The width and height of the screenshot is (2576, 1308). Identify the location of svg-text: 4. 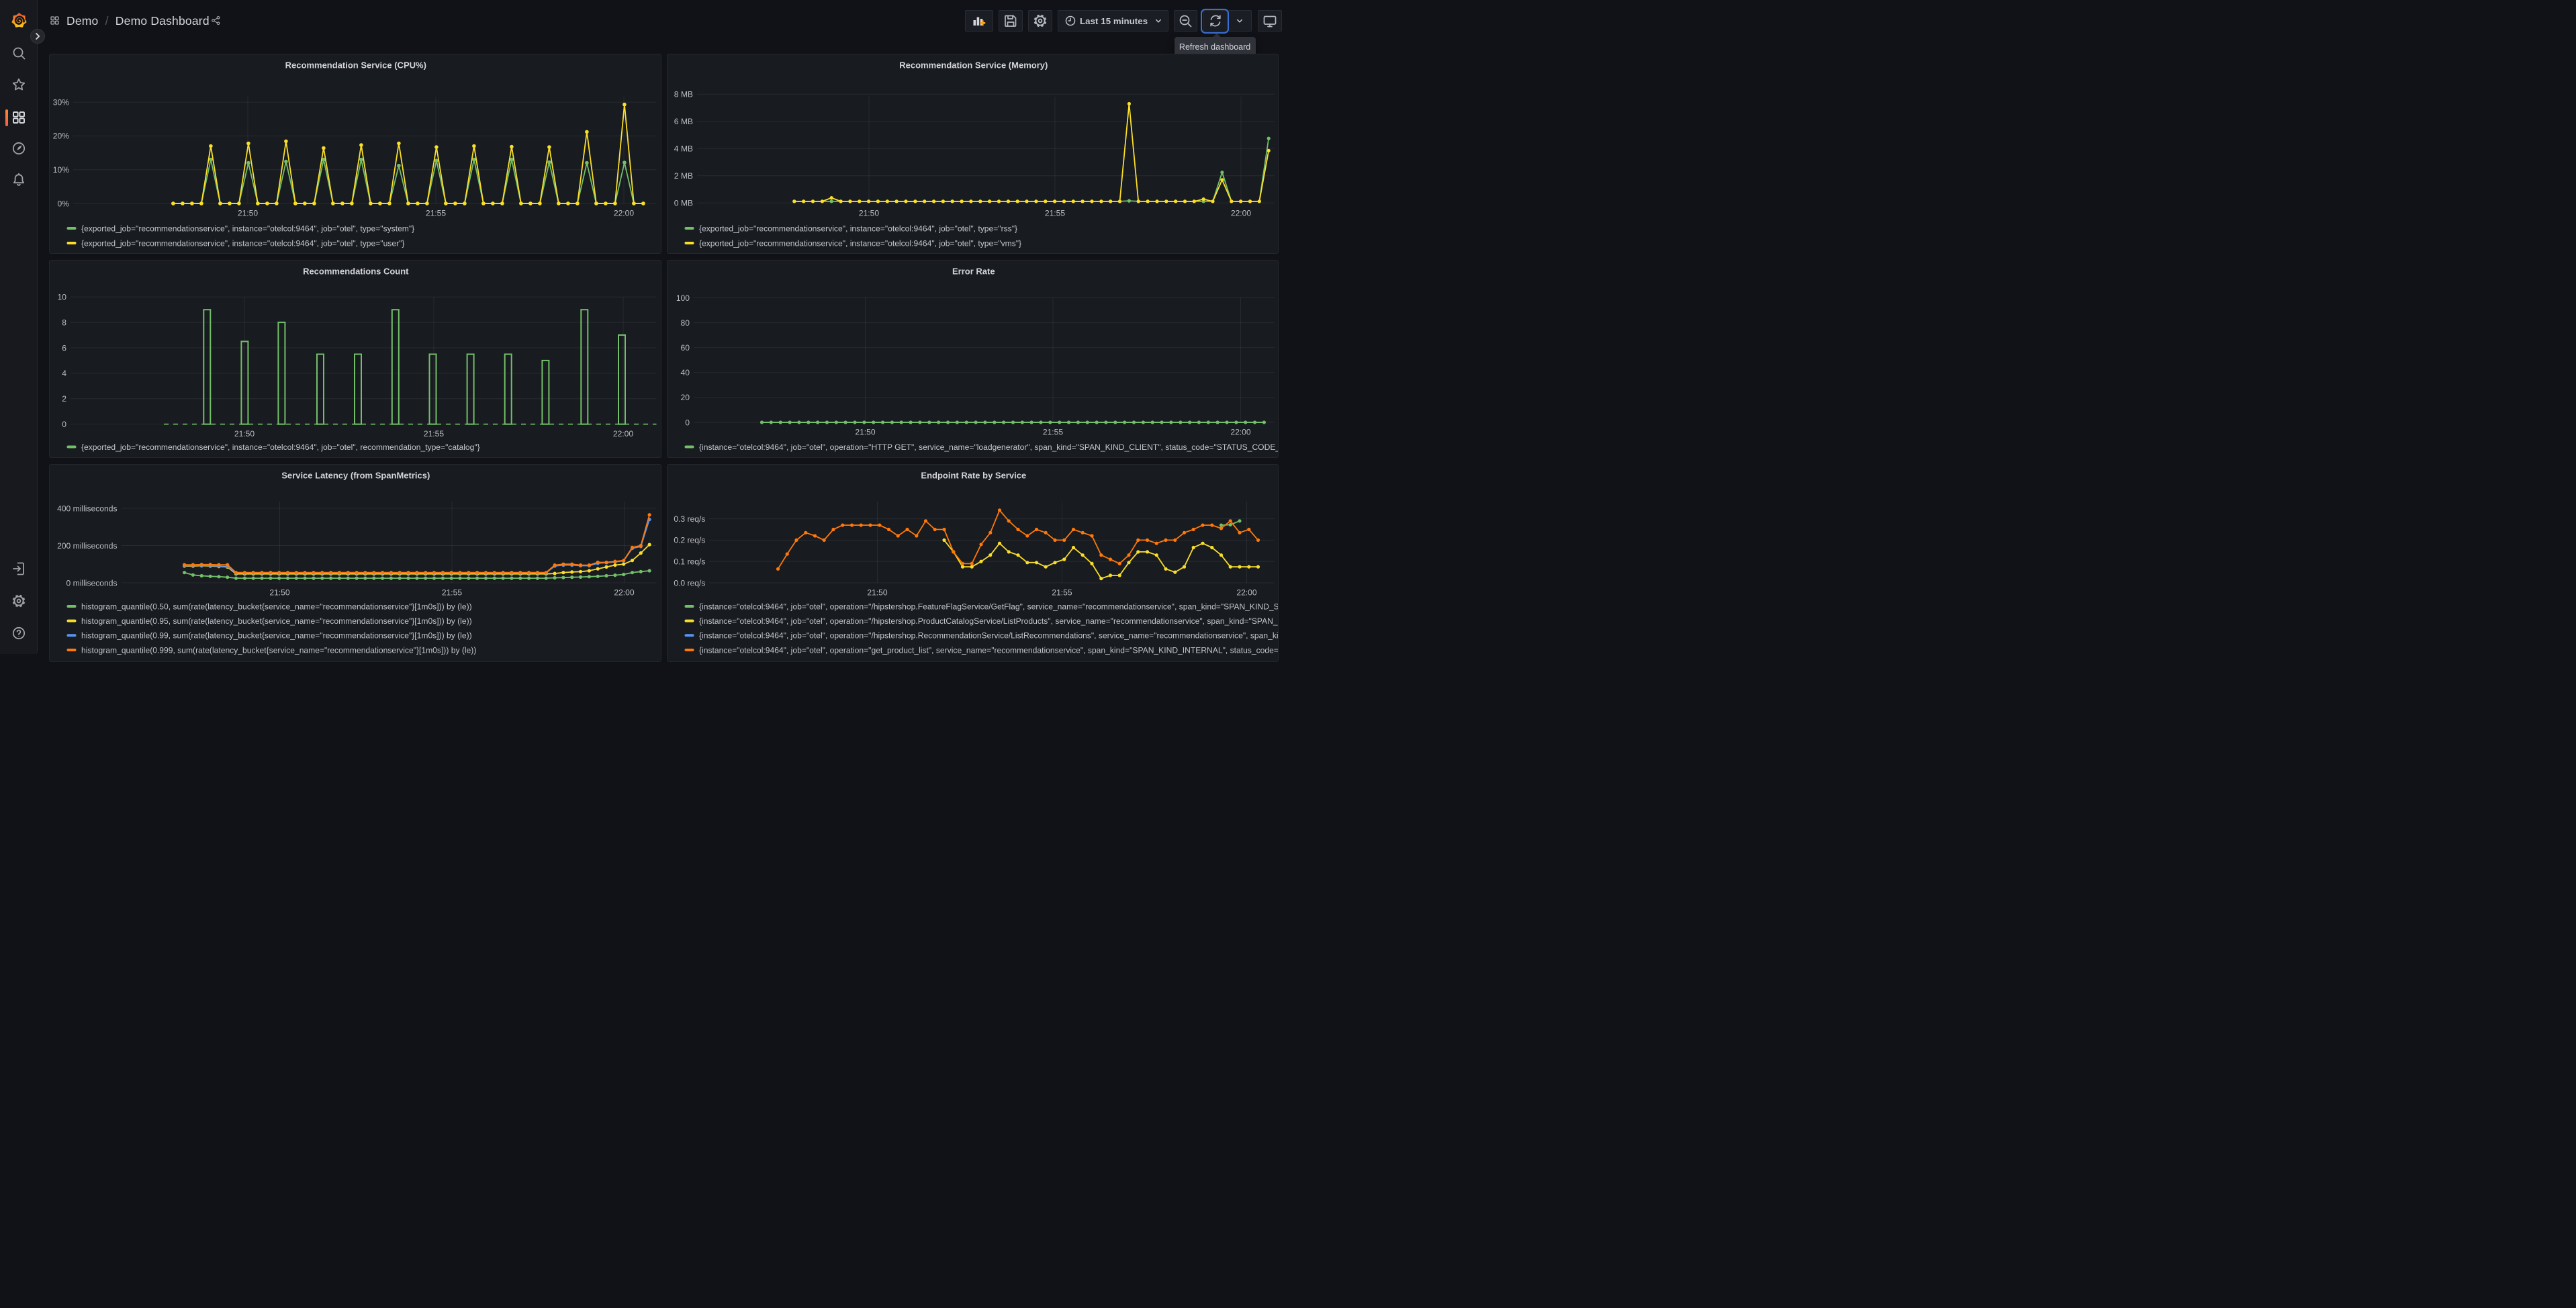
(64, 374).